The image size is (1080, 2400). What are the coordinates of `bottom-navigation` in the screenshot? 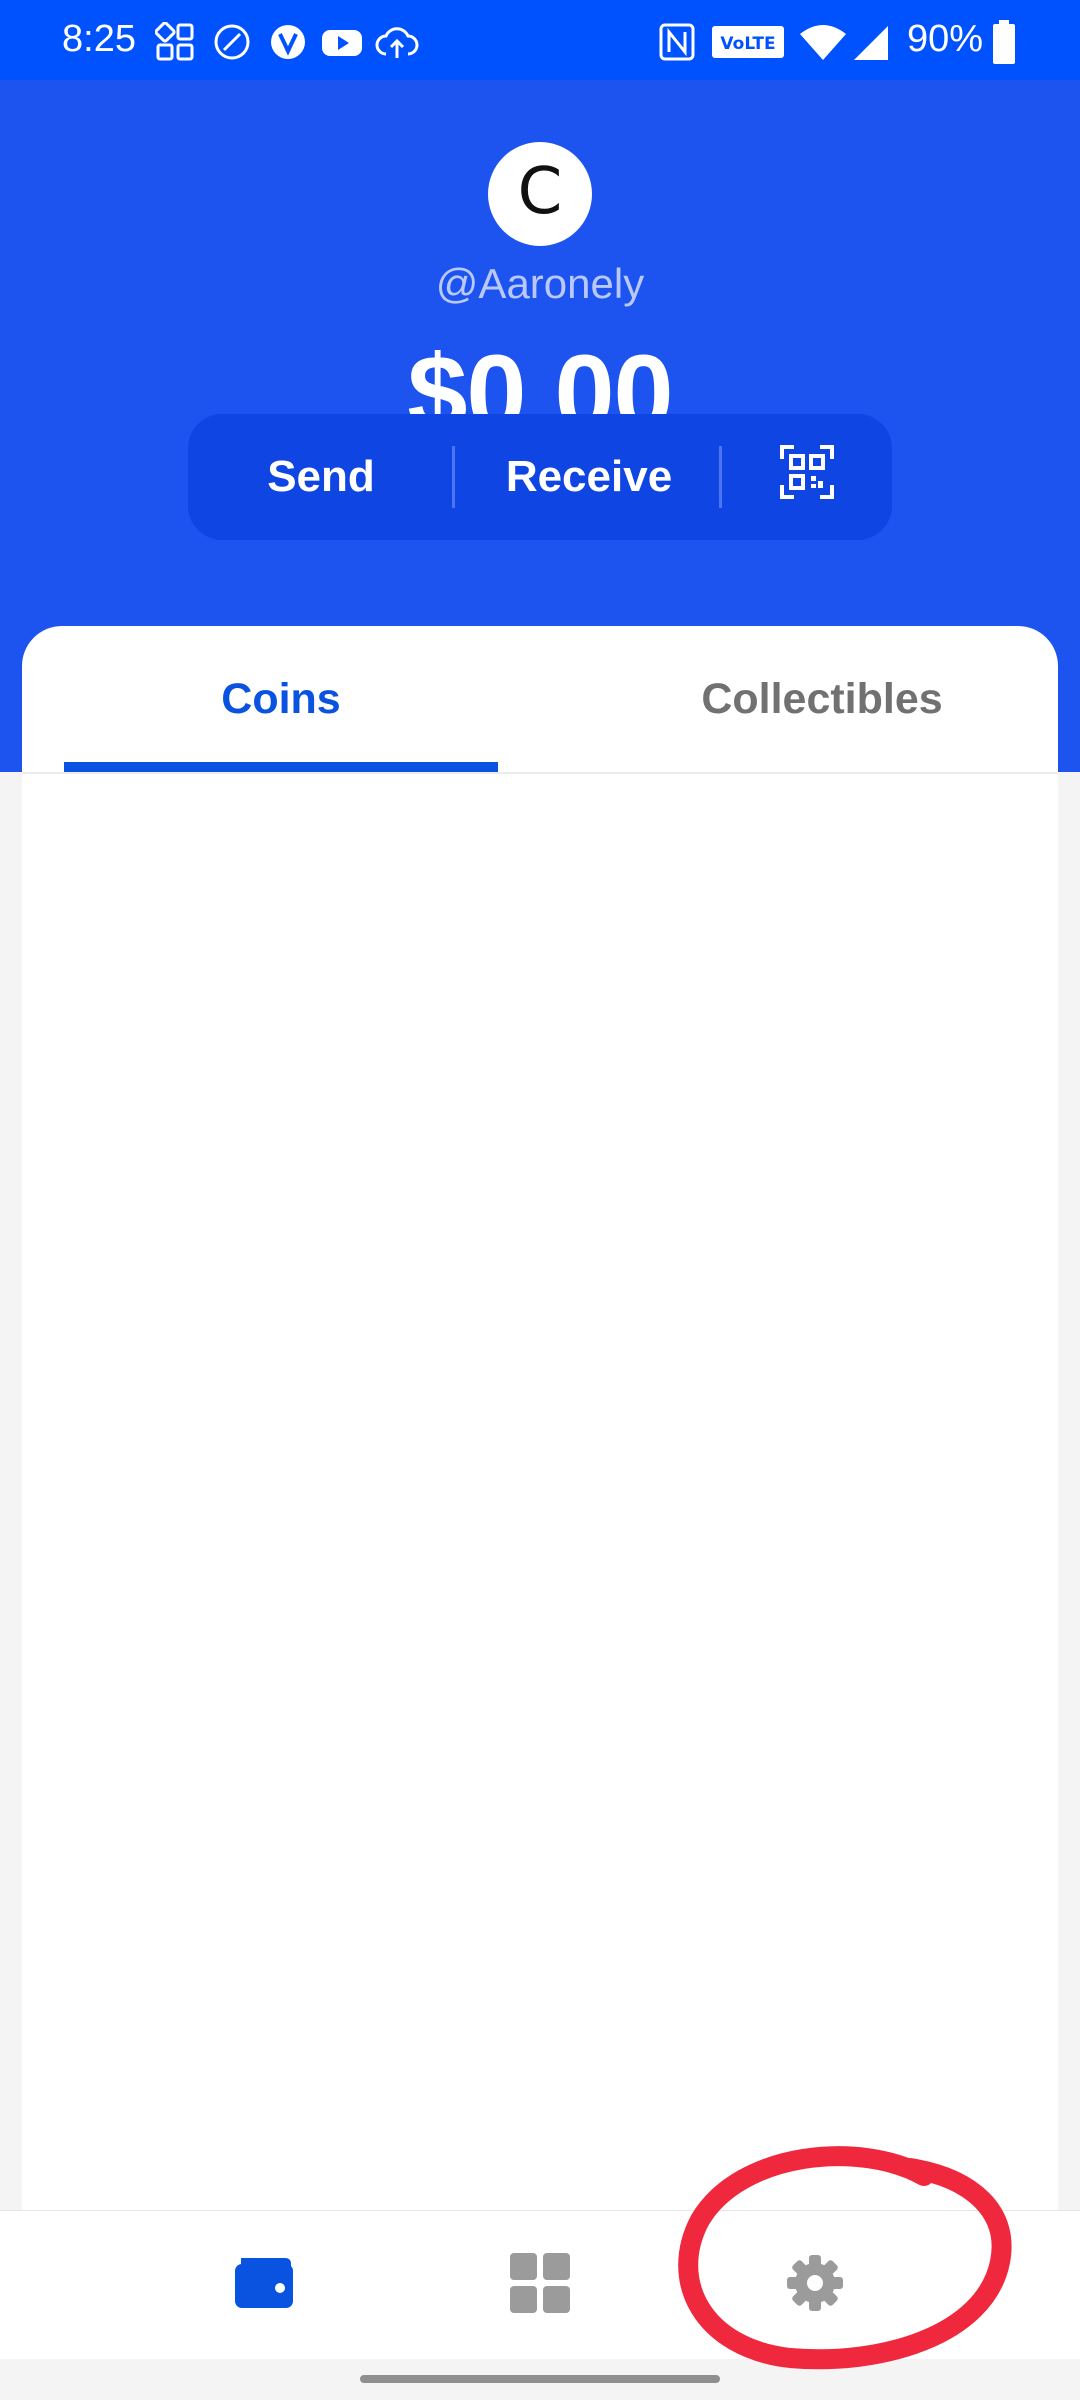 It's located at (540, 2284).